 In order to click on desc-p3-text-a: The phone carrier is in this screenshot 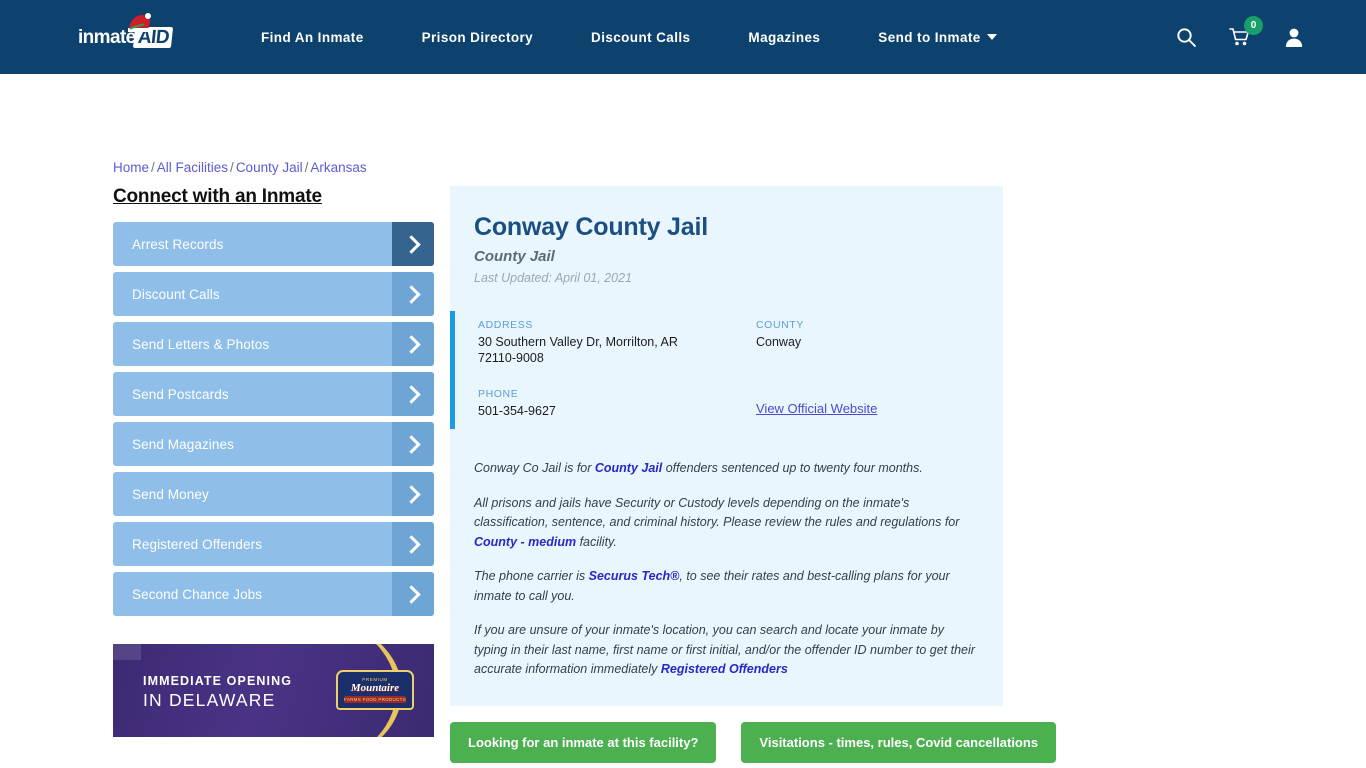, I will do `click(531, 576)`.